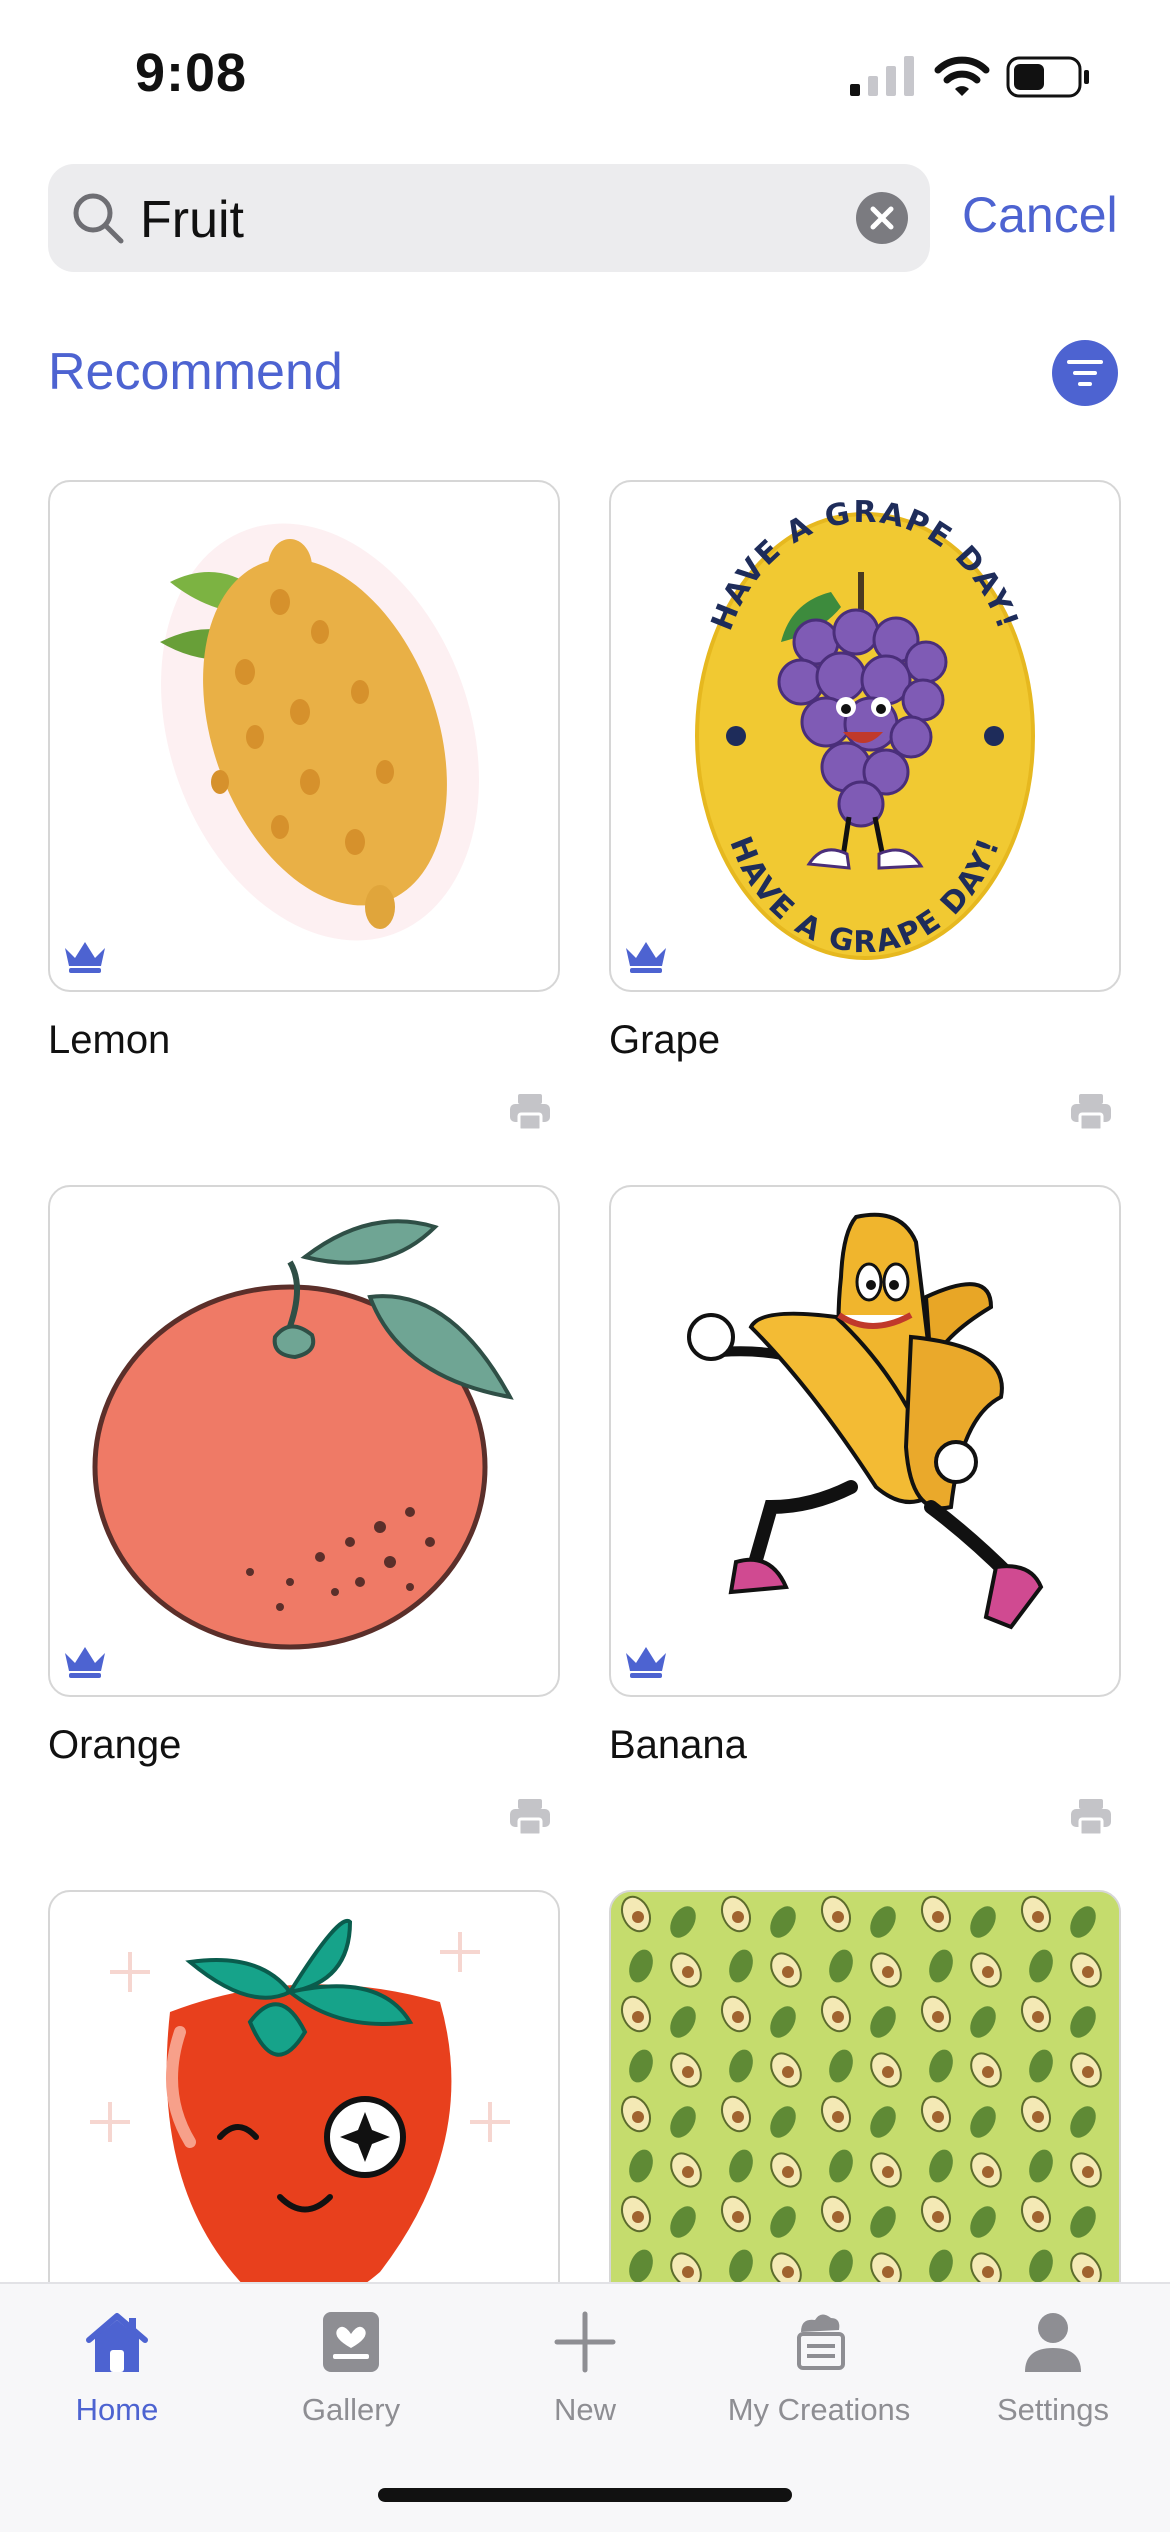 This screenshot has height=2532, width=1170. I want to click on sticker-card-orange: Orange, so click(304, 1511).